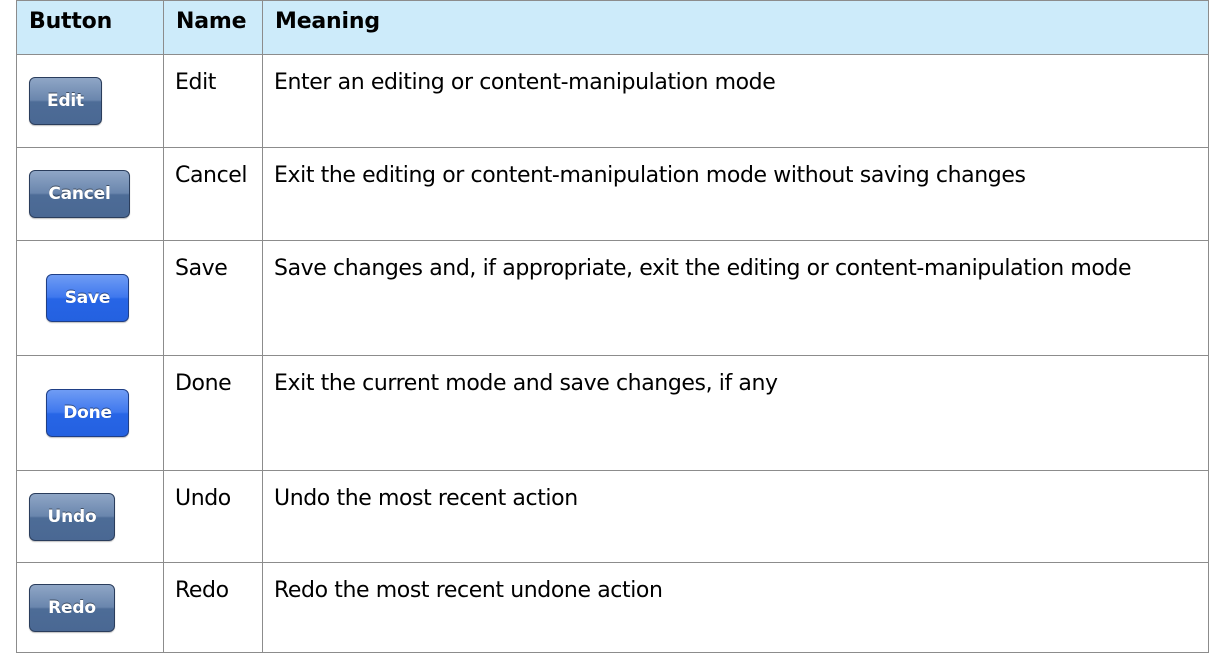 The width and height of the screenshot is (1214, 653). I want to click on header-name: Name, so click(213, 27).